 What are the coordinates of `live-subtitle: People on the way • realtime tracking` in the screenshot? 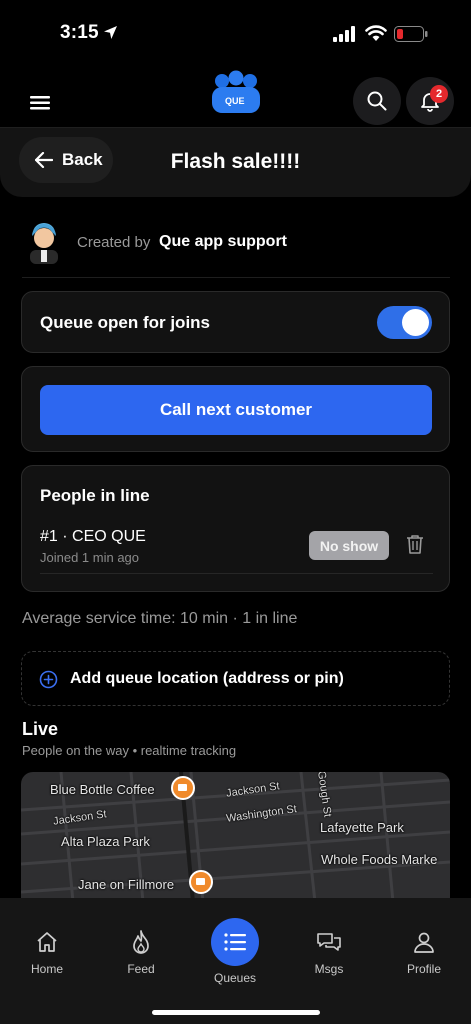 It's located at (129, 750).